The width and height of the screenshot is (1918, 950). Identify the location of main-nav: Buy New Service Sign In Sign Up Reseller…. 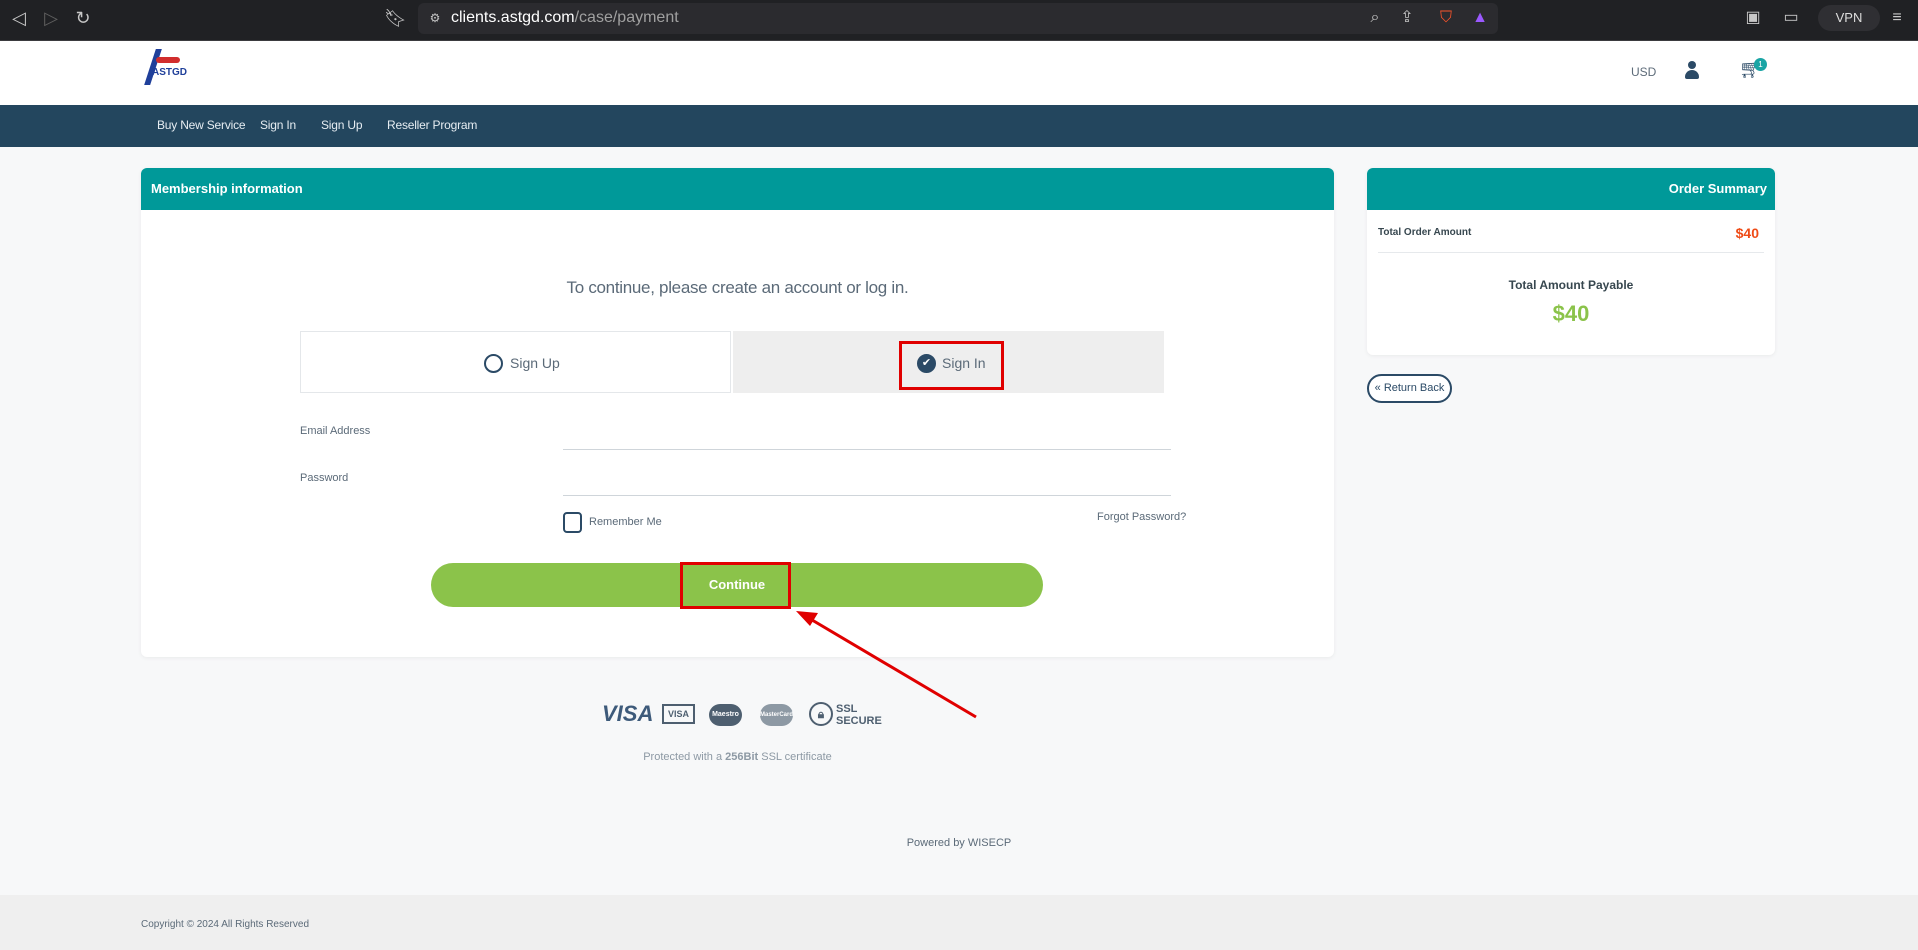
(959, 126).